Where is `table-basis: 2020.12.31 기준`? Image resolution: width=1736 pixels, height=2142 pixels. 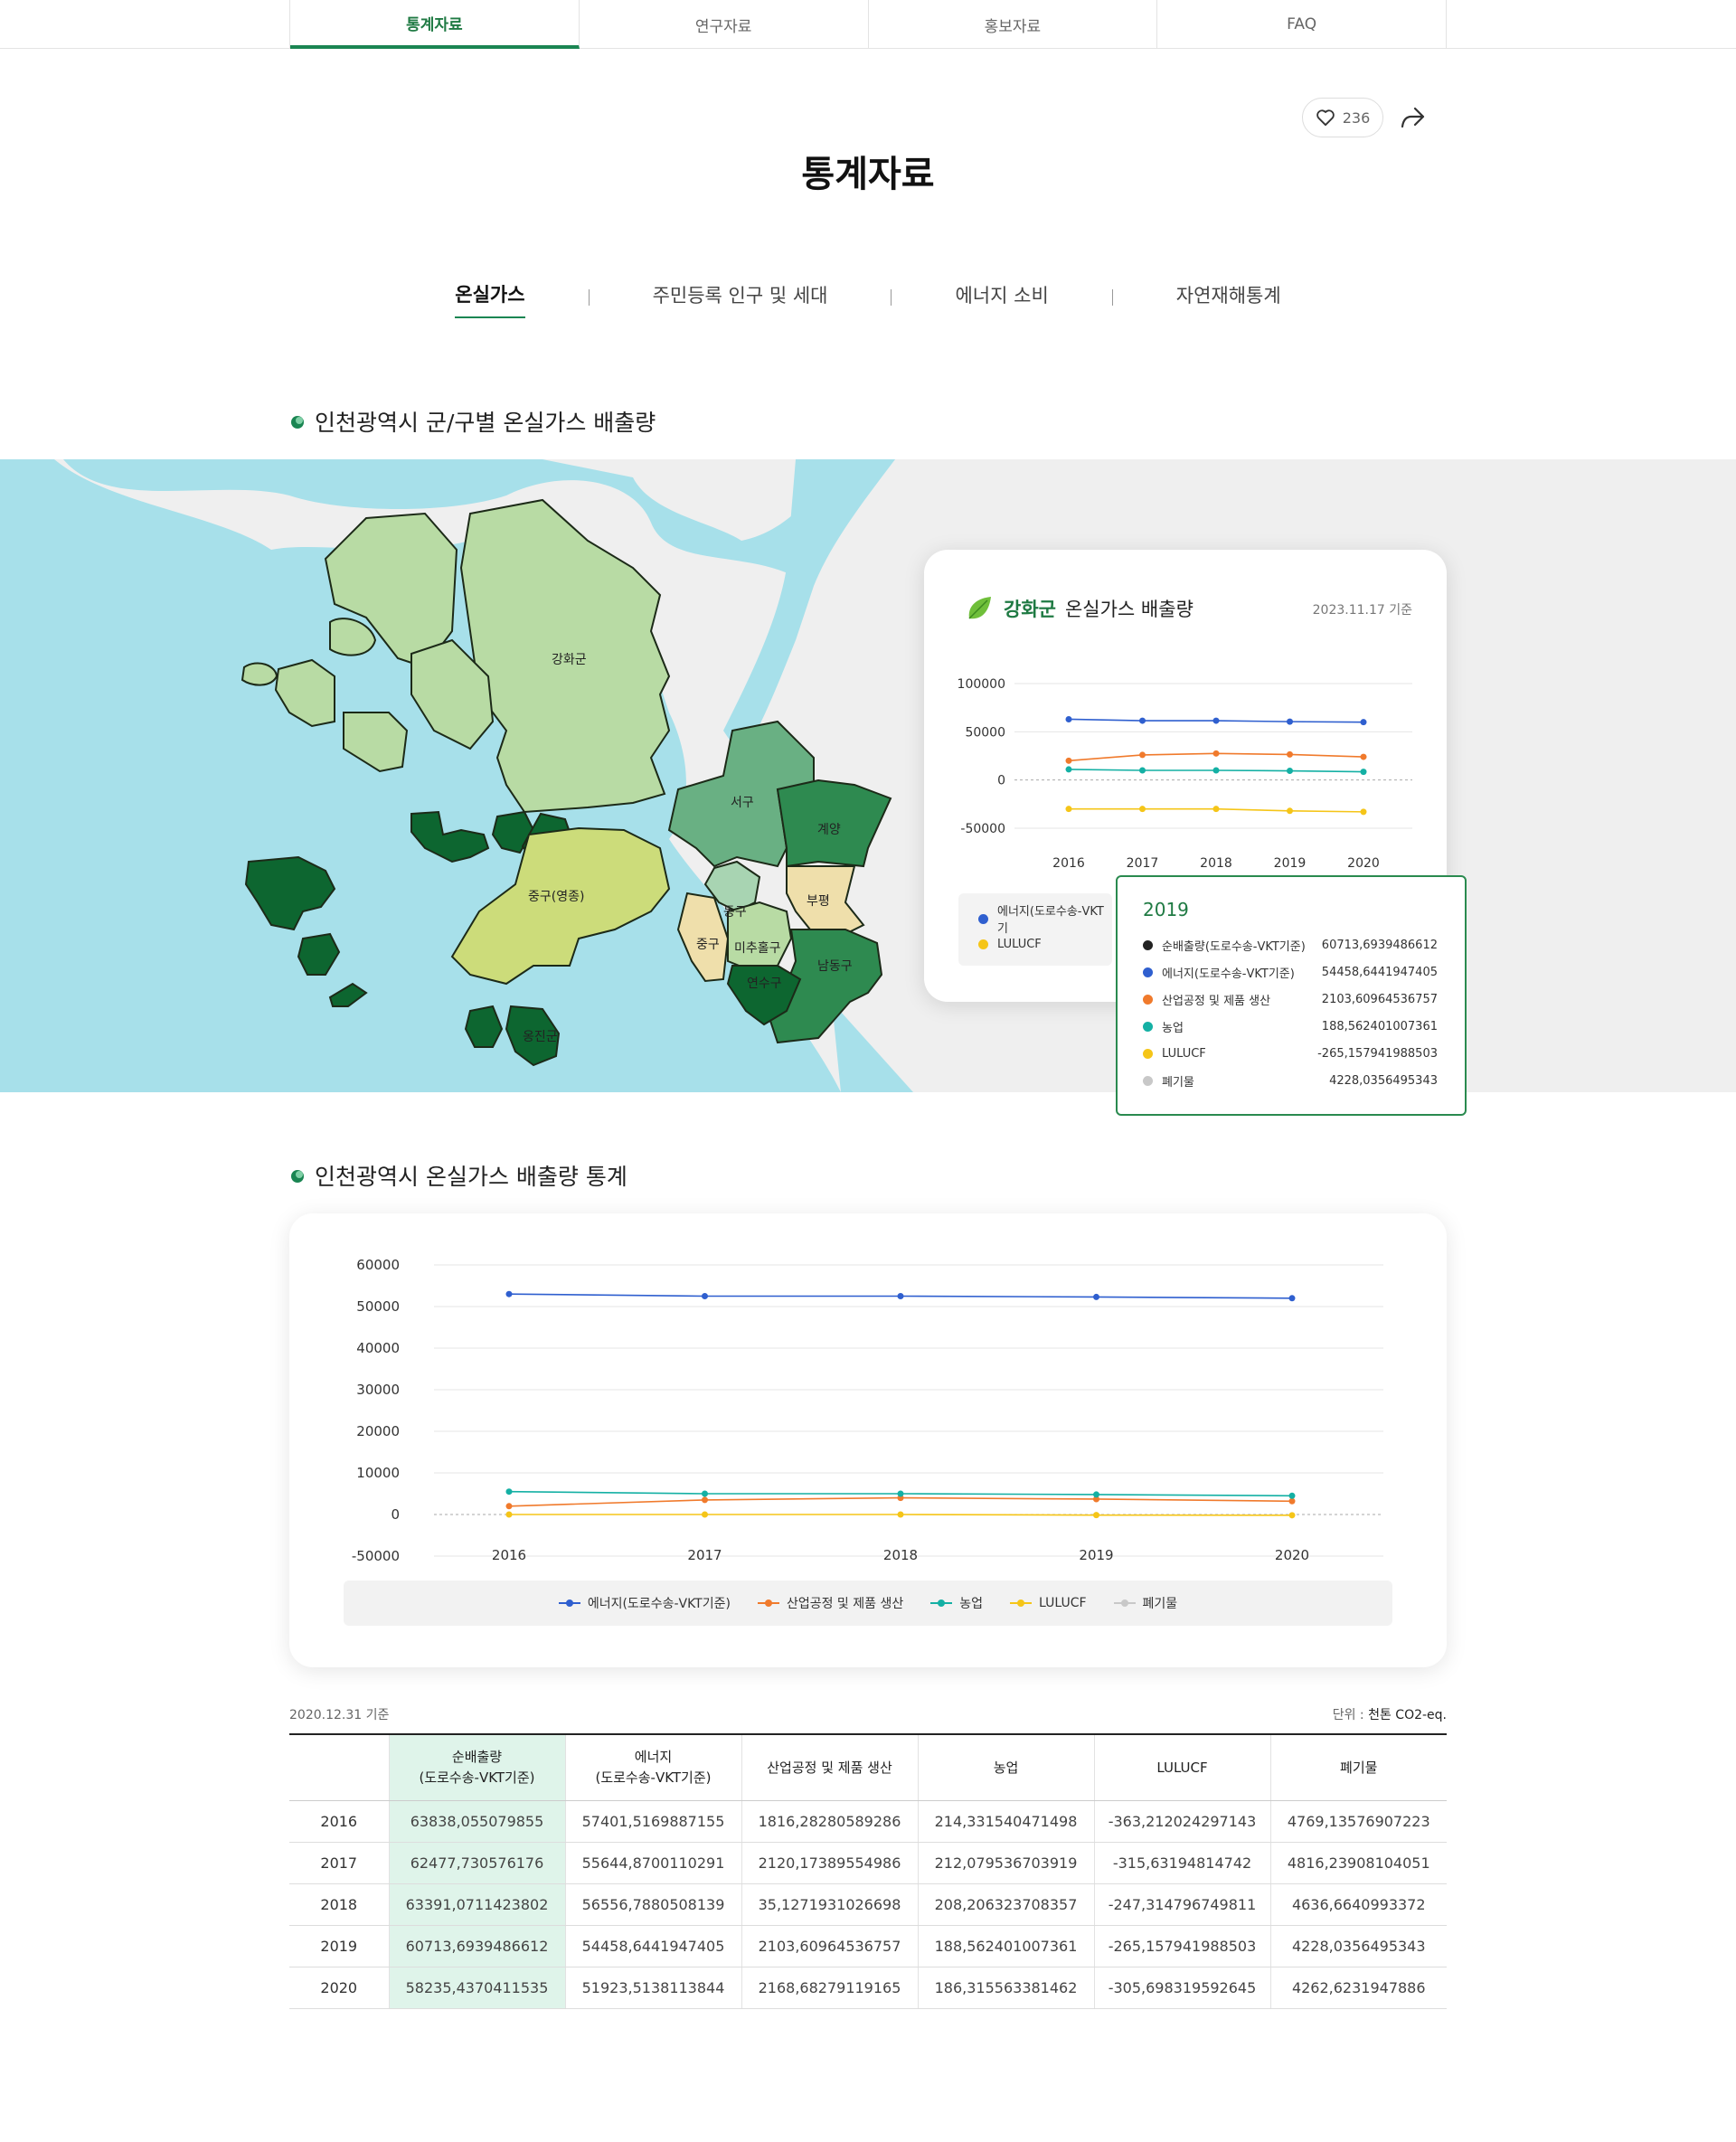
table-basis: 2020.12.31 기준 is located at coordinates (339, 1715).